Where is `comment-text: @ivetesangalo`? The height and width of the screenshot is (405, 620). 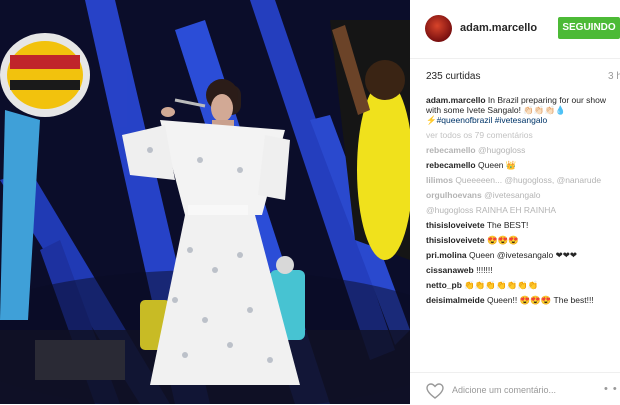
comment-text: @ivetesangalo is located at coordinates (512, 195).